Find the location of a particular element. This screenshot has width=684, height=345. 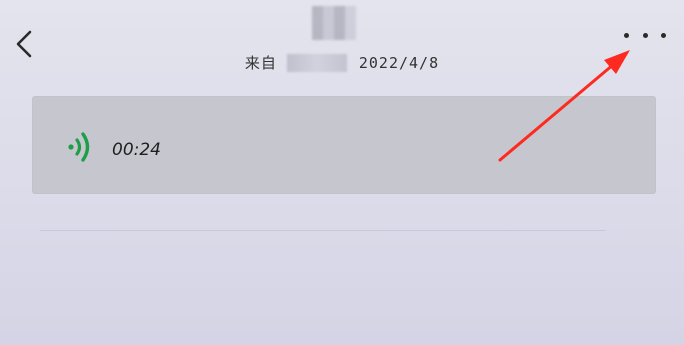

voice-wave-icon is located at coordinates (81, 147).